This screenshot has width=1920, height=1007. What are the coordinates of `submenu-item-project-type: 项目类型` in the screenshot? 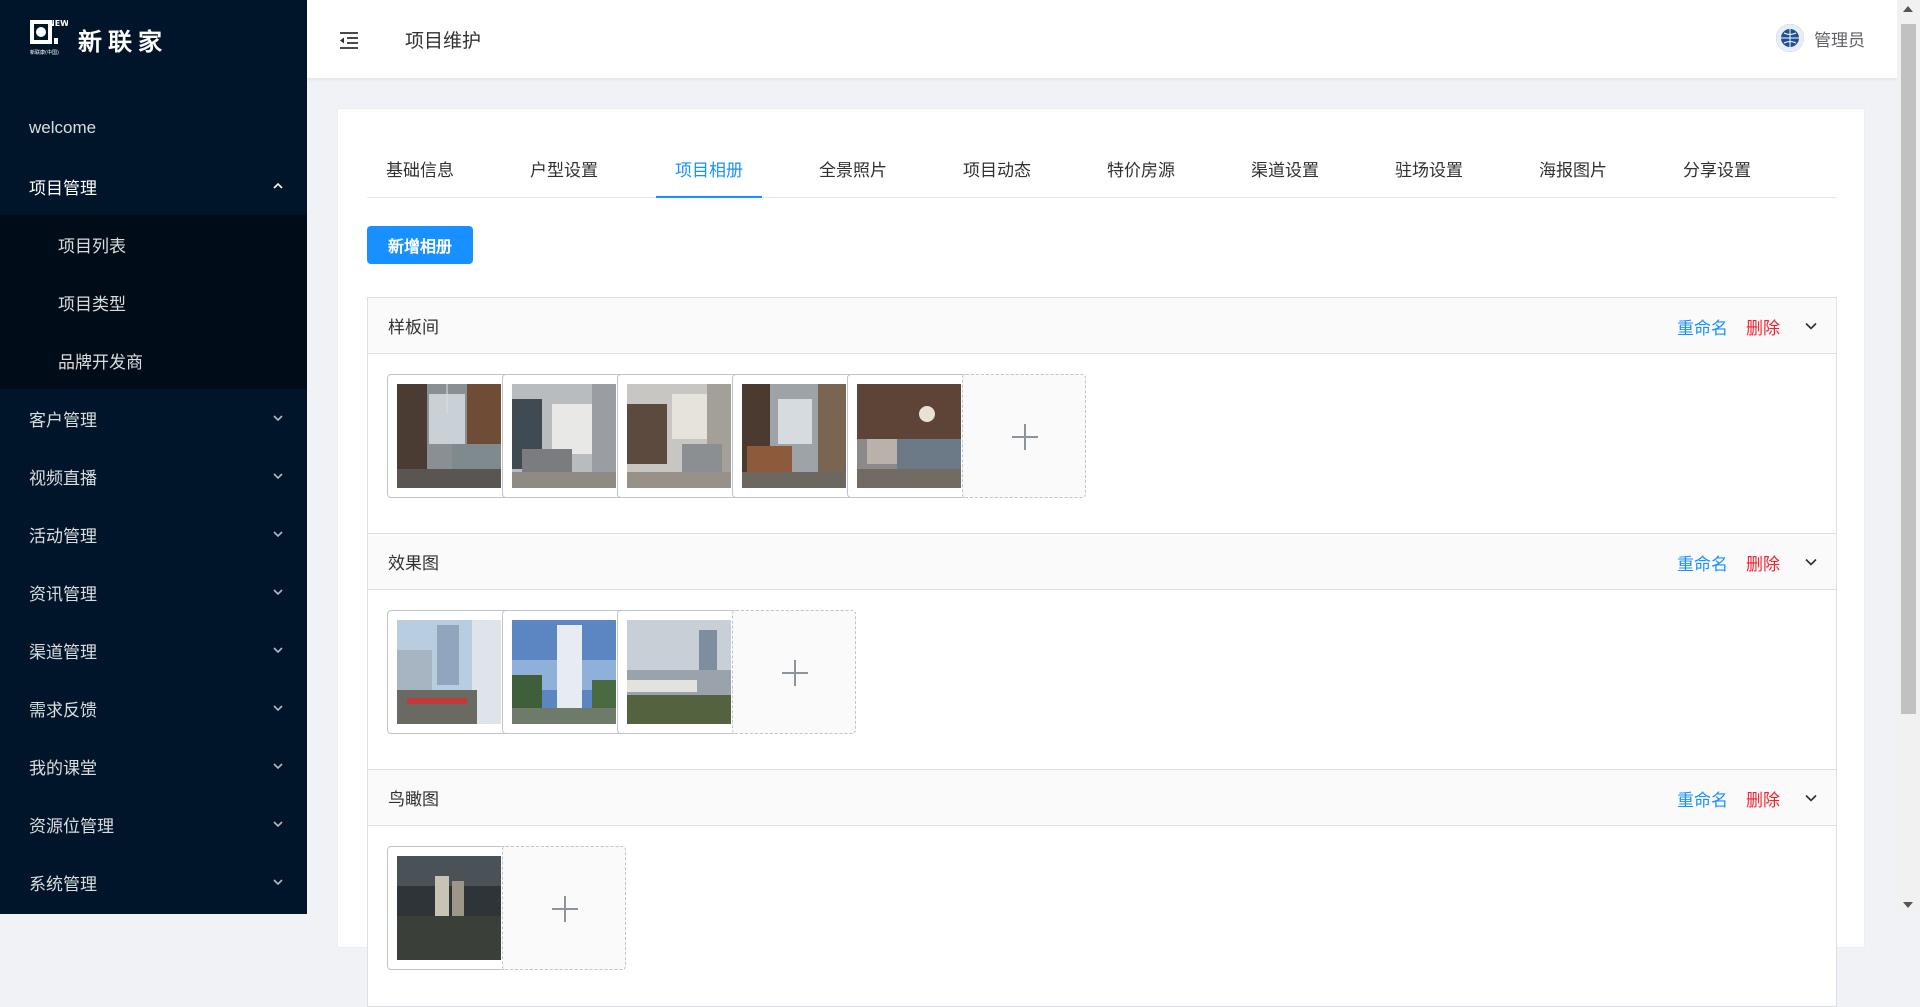 It's located at (153, 302).